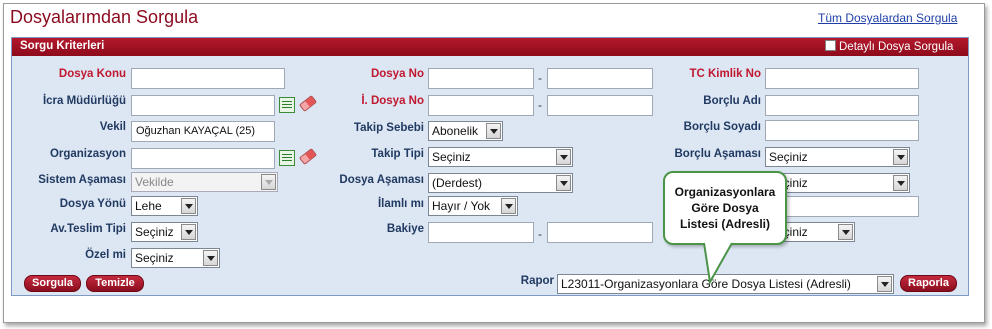 This screenshot has height=329, width=992. I want to click on dosya-no-label: Dosya No, so click(397, 74).